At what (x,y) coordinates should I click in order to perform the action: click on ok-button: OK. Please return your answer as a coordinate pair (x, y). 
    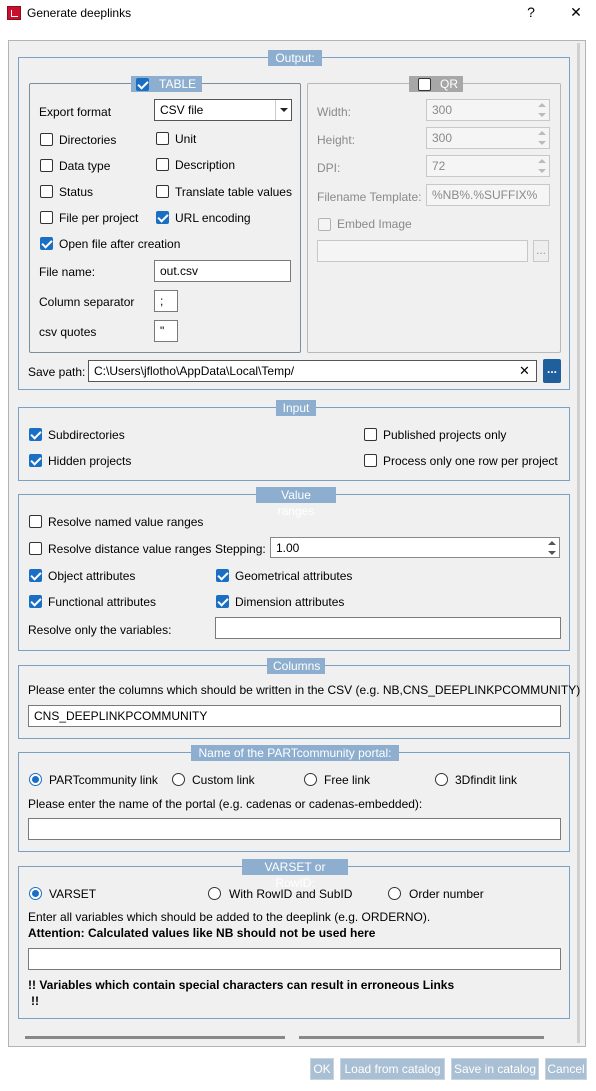
    Looking at the image, I should click on (322, 1069).